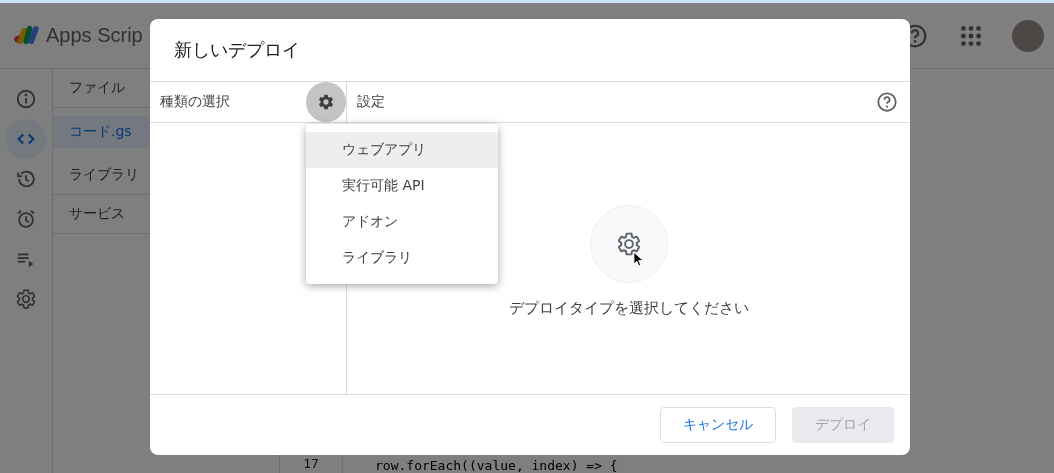 The height and width of the screenshot is (473, 1054). I want to click on avatar, so click(1028, 35).